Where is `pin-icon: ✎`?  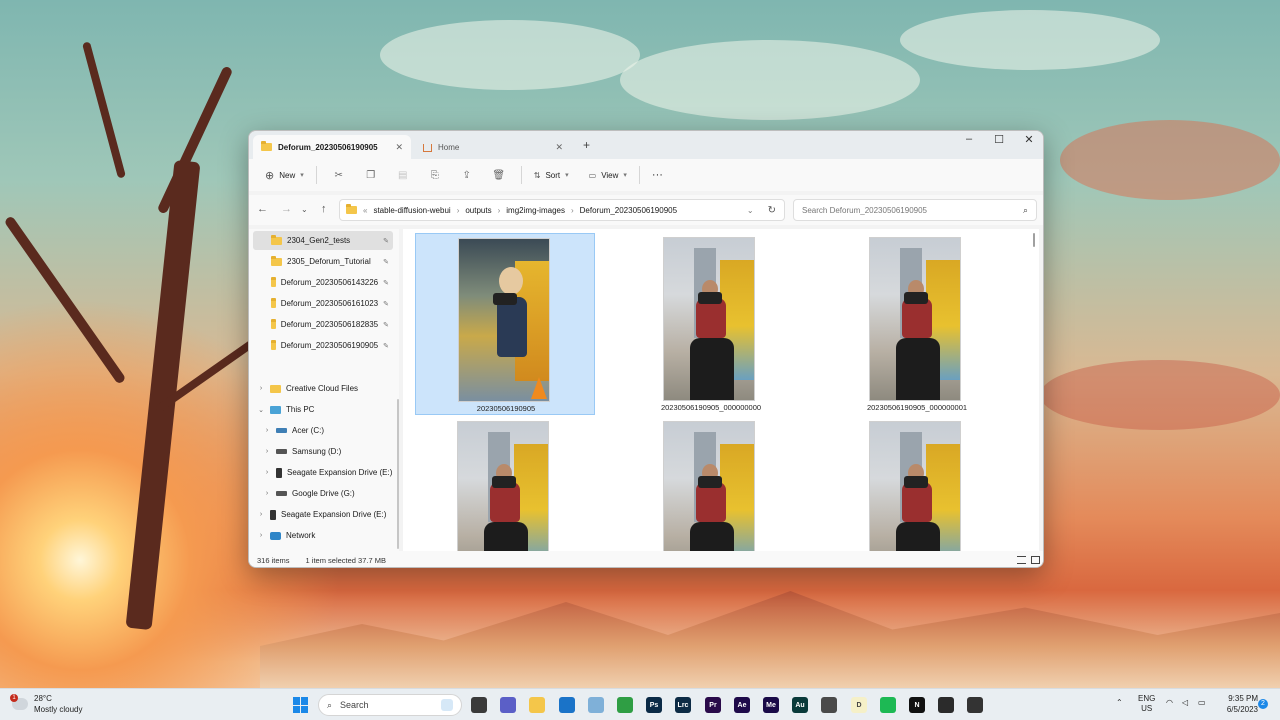
pin-icon: ✎ is located at coordinates (386, 325).